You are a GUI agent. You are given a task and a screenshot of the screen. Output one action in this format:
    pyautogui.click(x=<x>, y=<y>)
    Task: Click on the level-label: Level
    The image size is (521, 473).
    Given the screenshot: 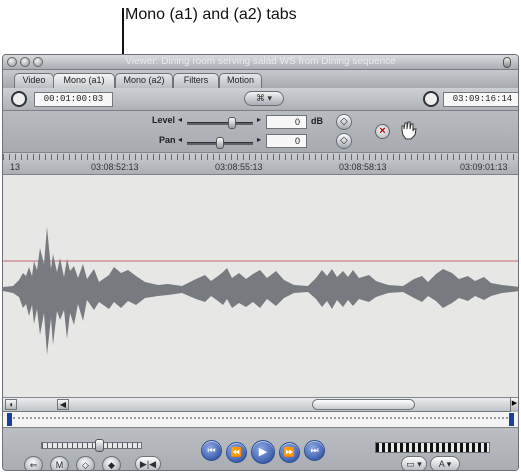 What is the action you would take?
    pyautogui.click(x=164, y=120)
    